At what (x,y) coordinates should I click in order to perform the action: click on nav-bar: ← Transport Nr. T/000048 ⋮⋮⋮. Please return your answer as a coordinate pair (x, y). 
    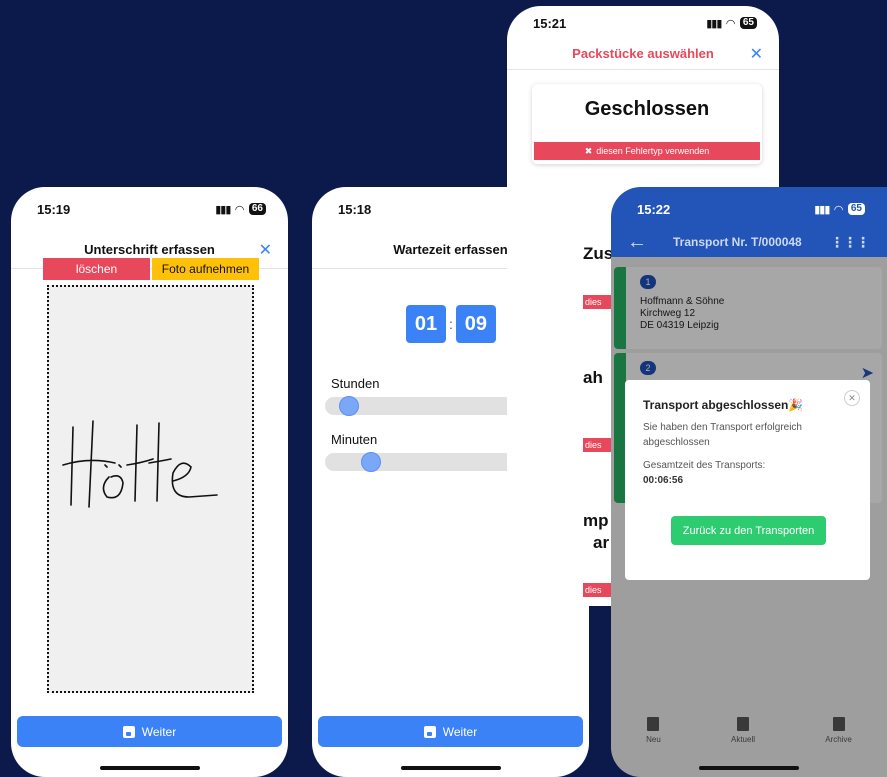
    Looking at the image, I should click on (749, 242).